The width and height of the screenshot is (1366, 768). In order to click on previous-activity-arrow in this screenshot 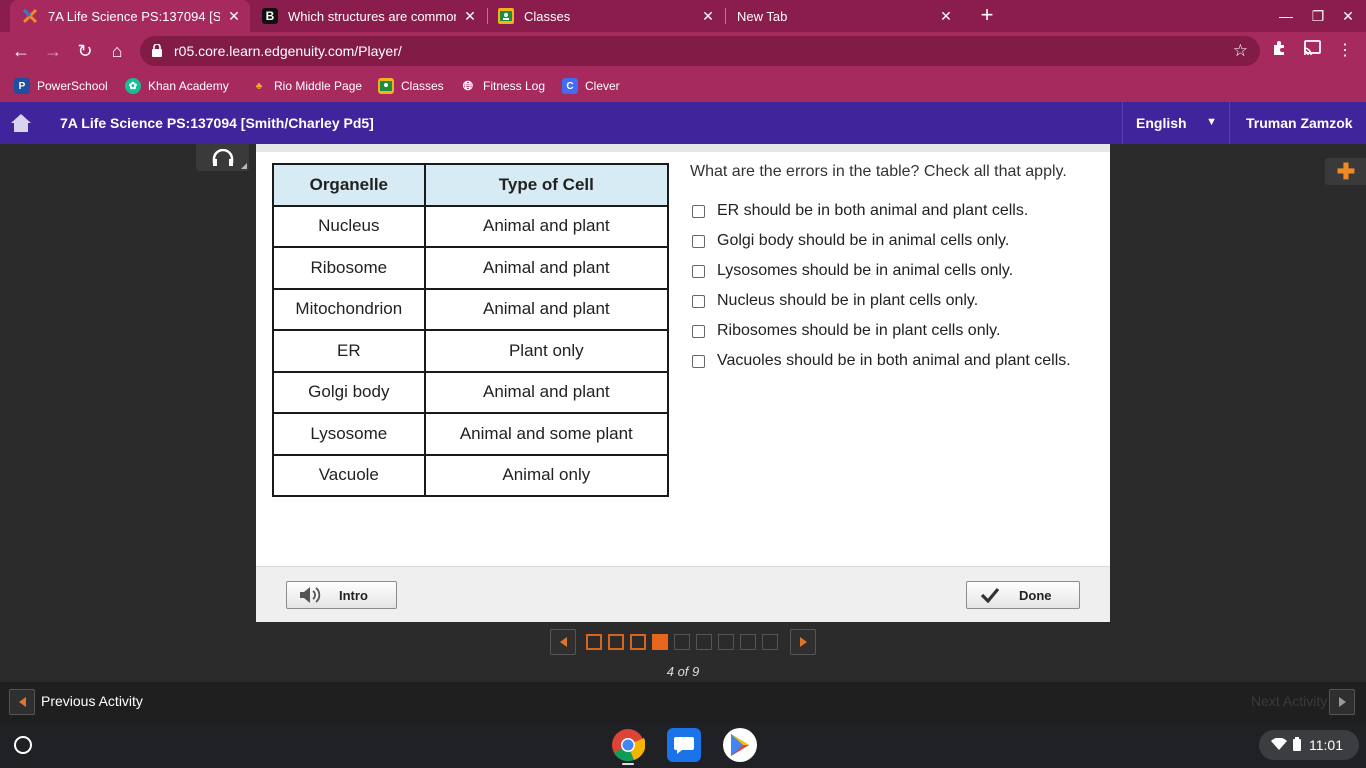, I will do `click(22, 702)`.